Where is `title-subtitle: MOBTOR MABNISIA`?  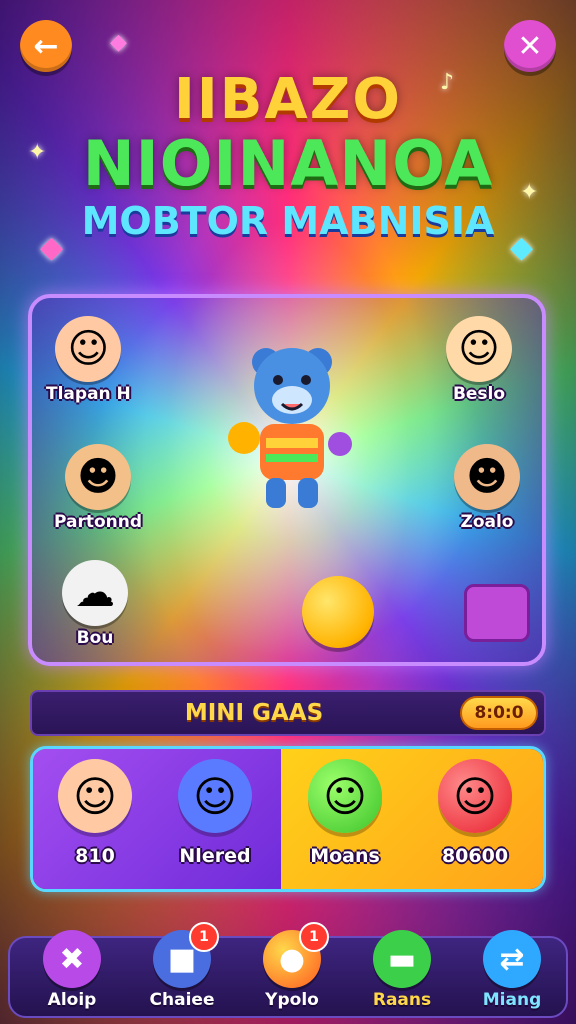
title-subtitle: MOBTOR MABNISIA is located at coordinates (288, 221).